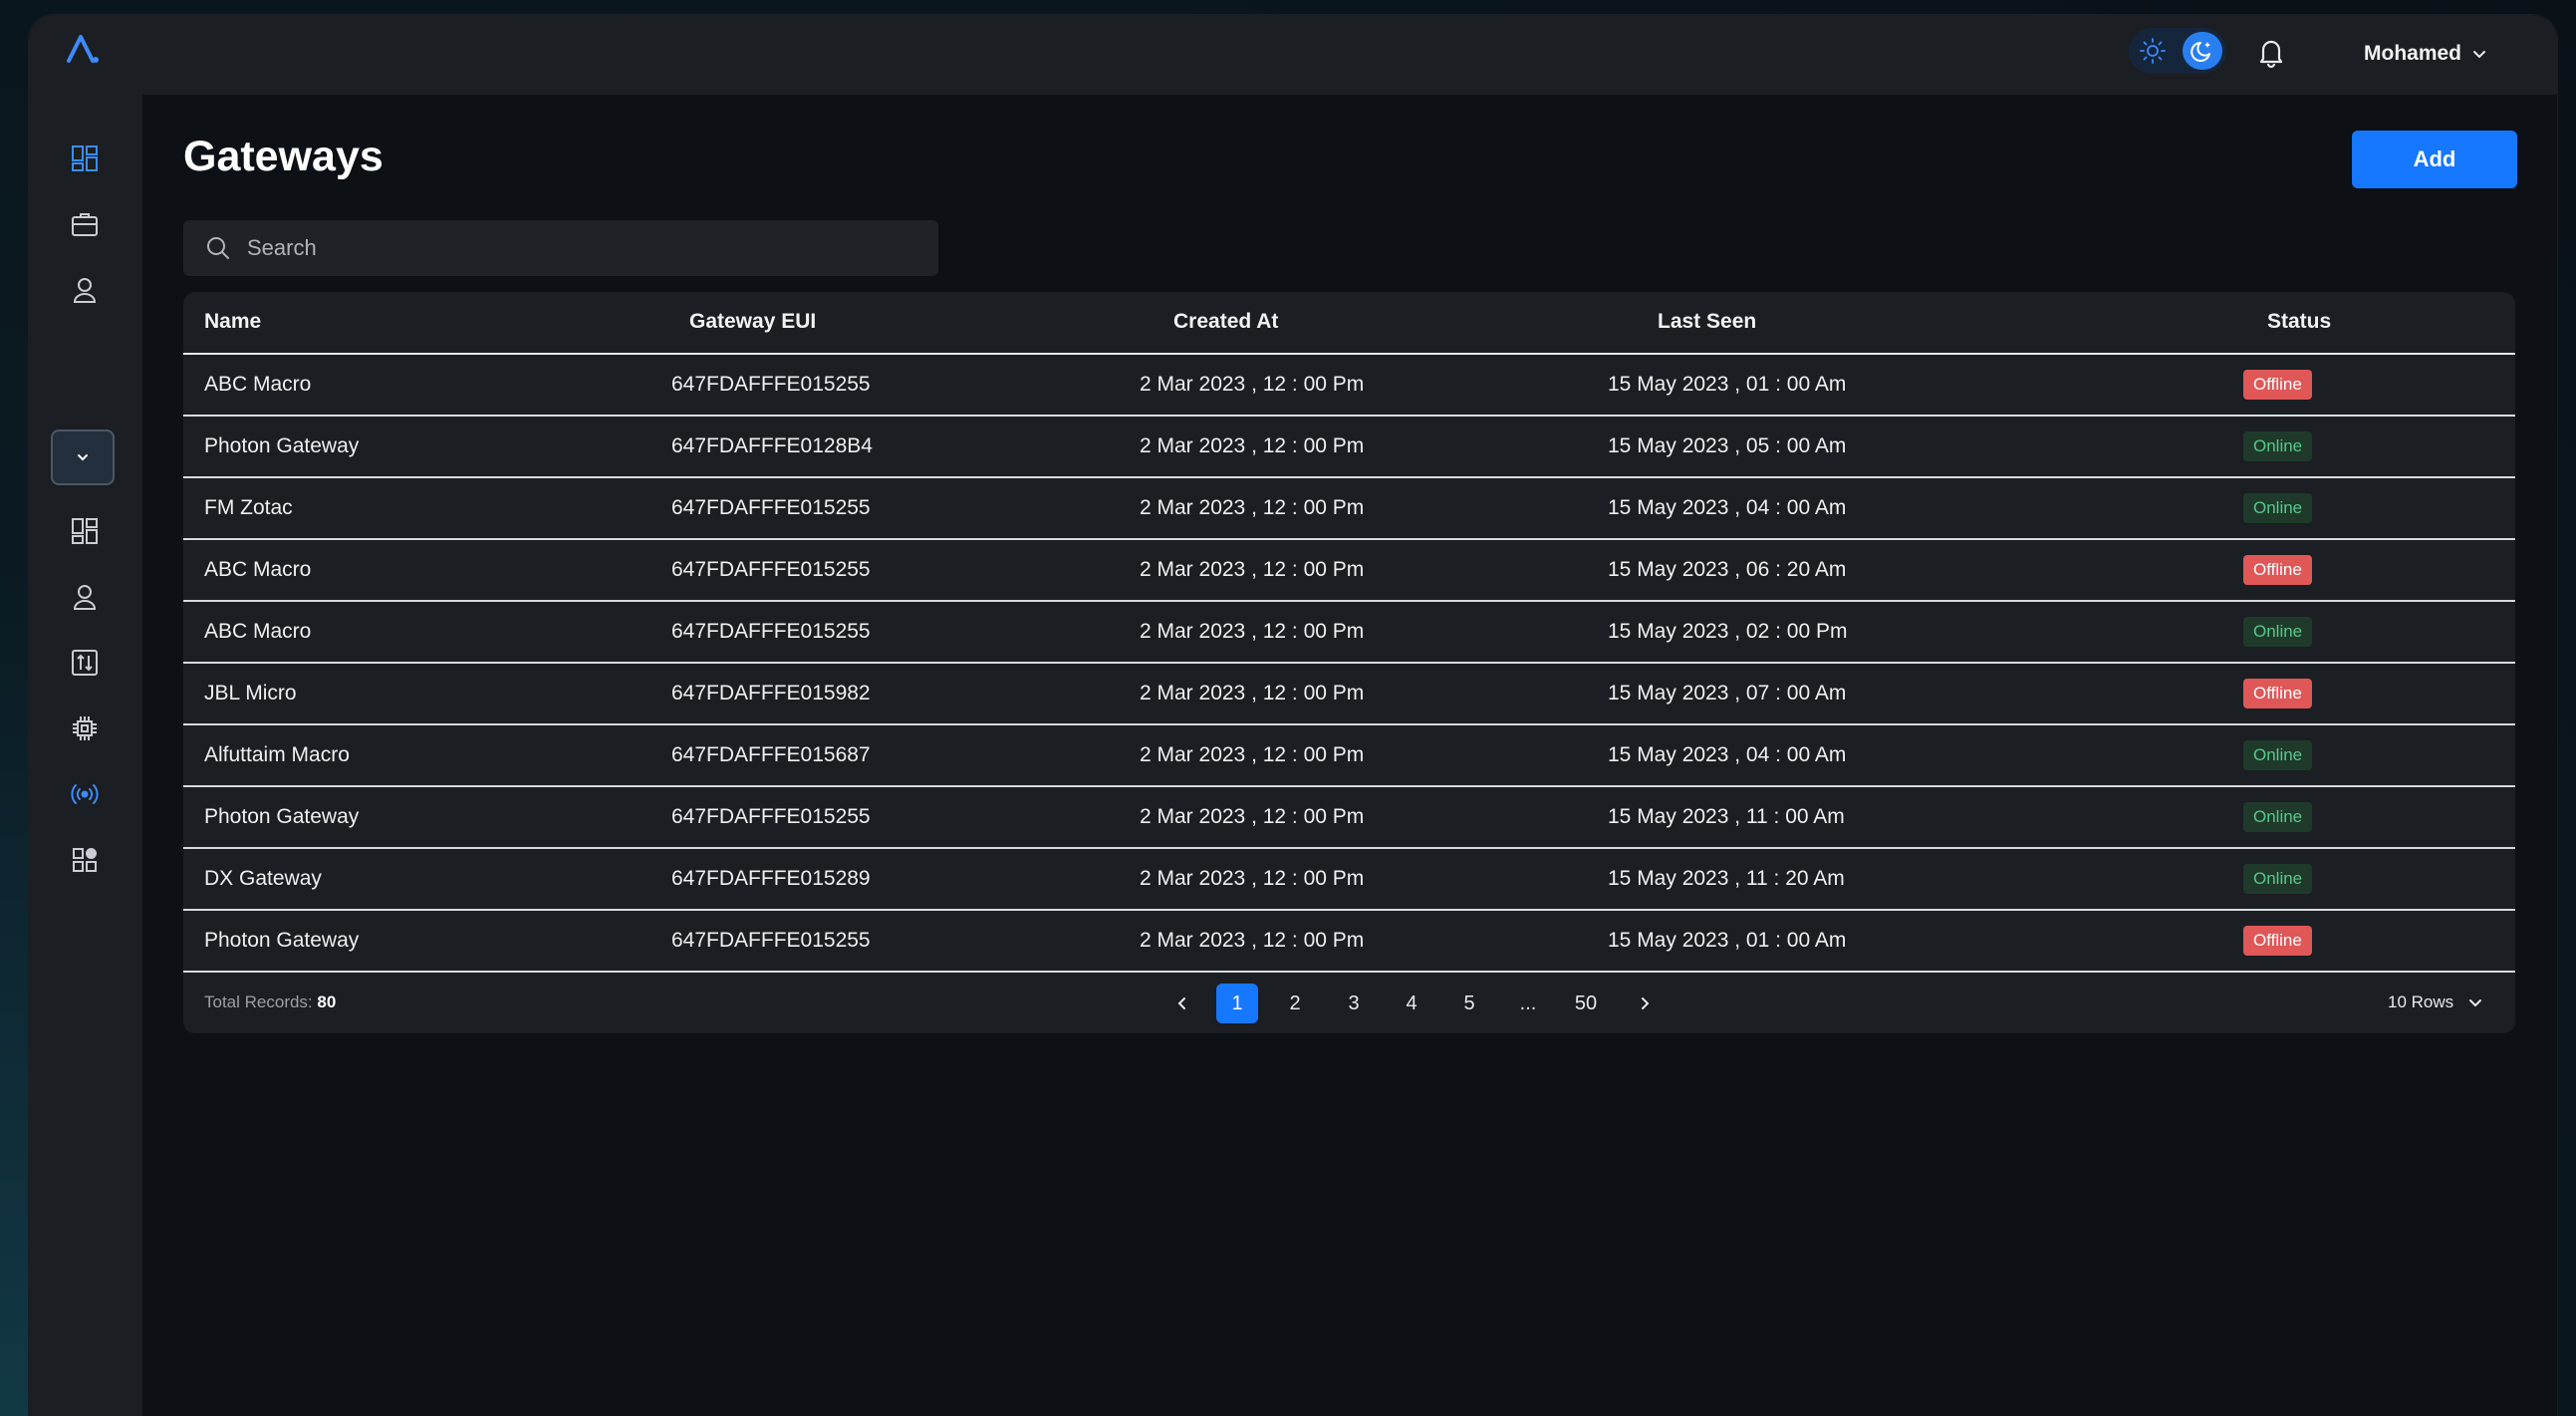 The image size is (2576, 1416). I want to click on sidebar-item-projects, so click(85, 224).